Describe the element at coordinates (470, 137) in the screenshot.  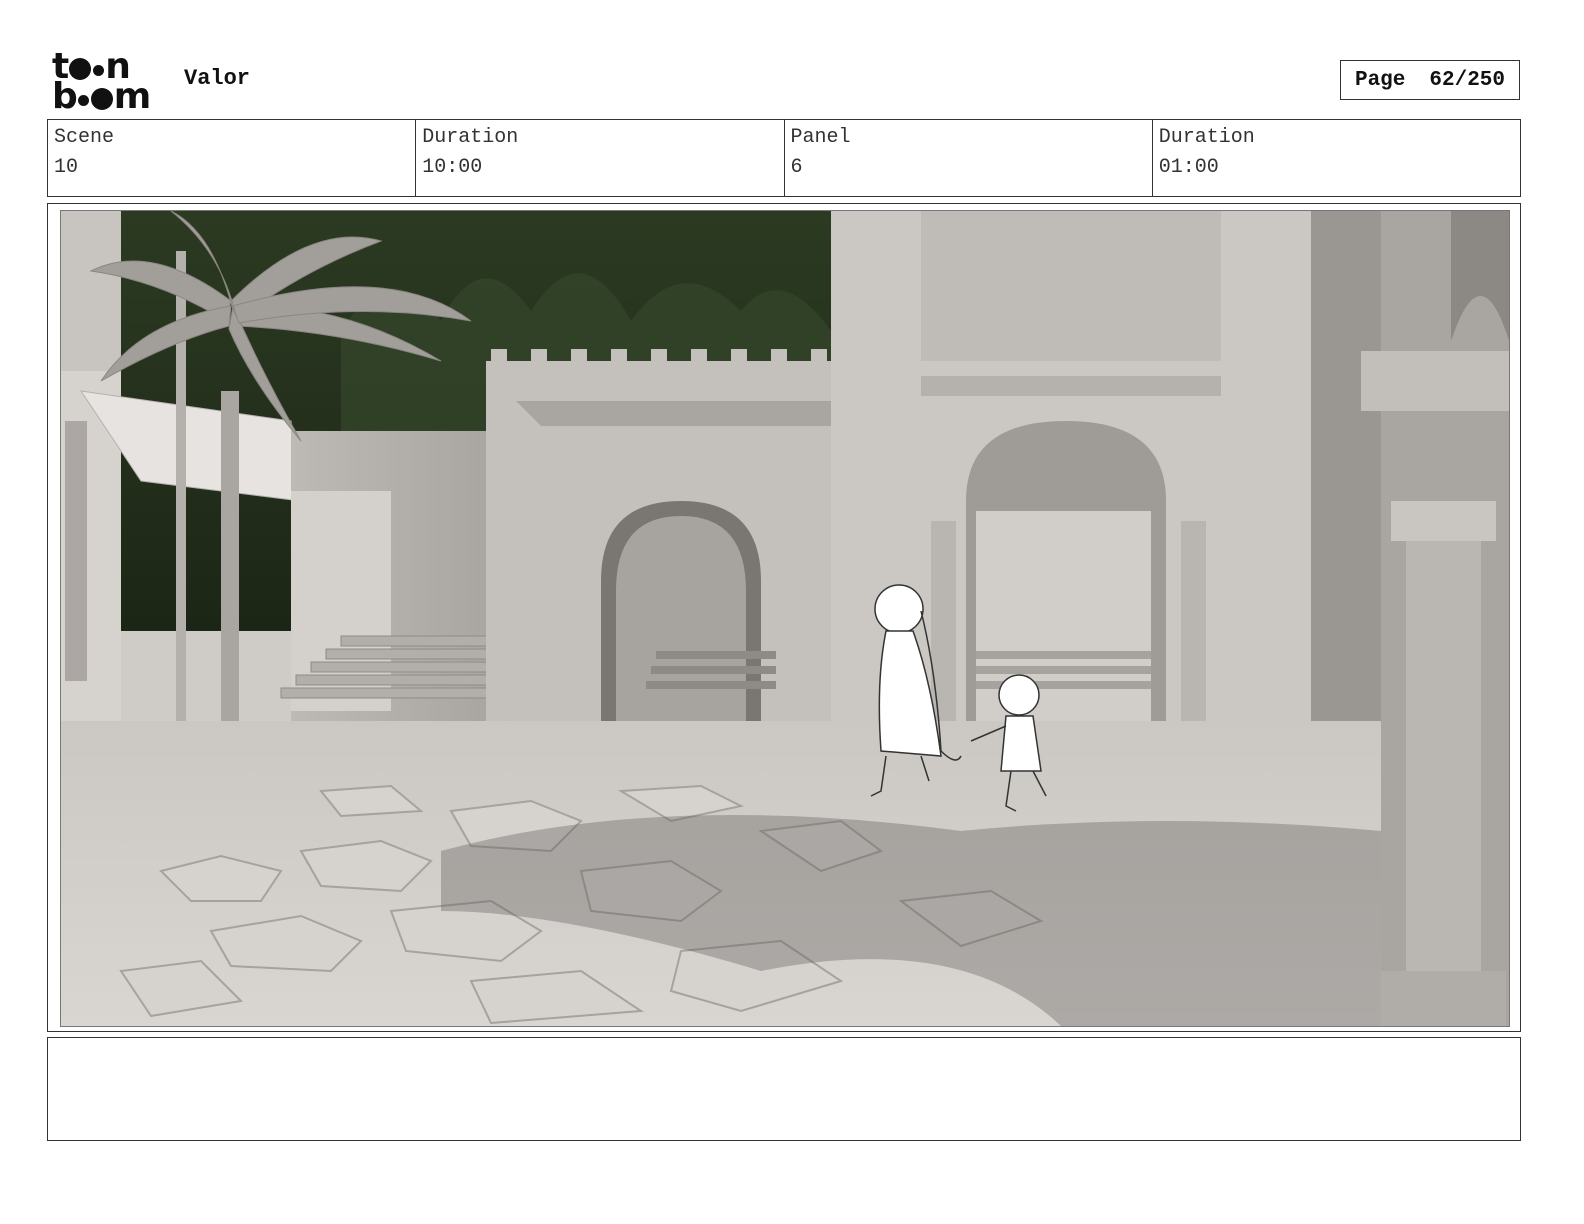
I see `scene-duration-label: Duration` at that location.